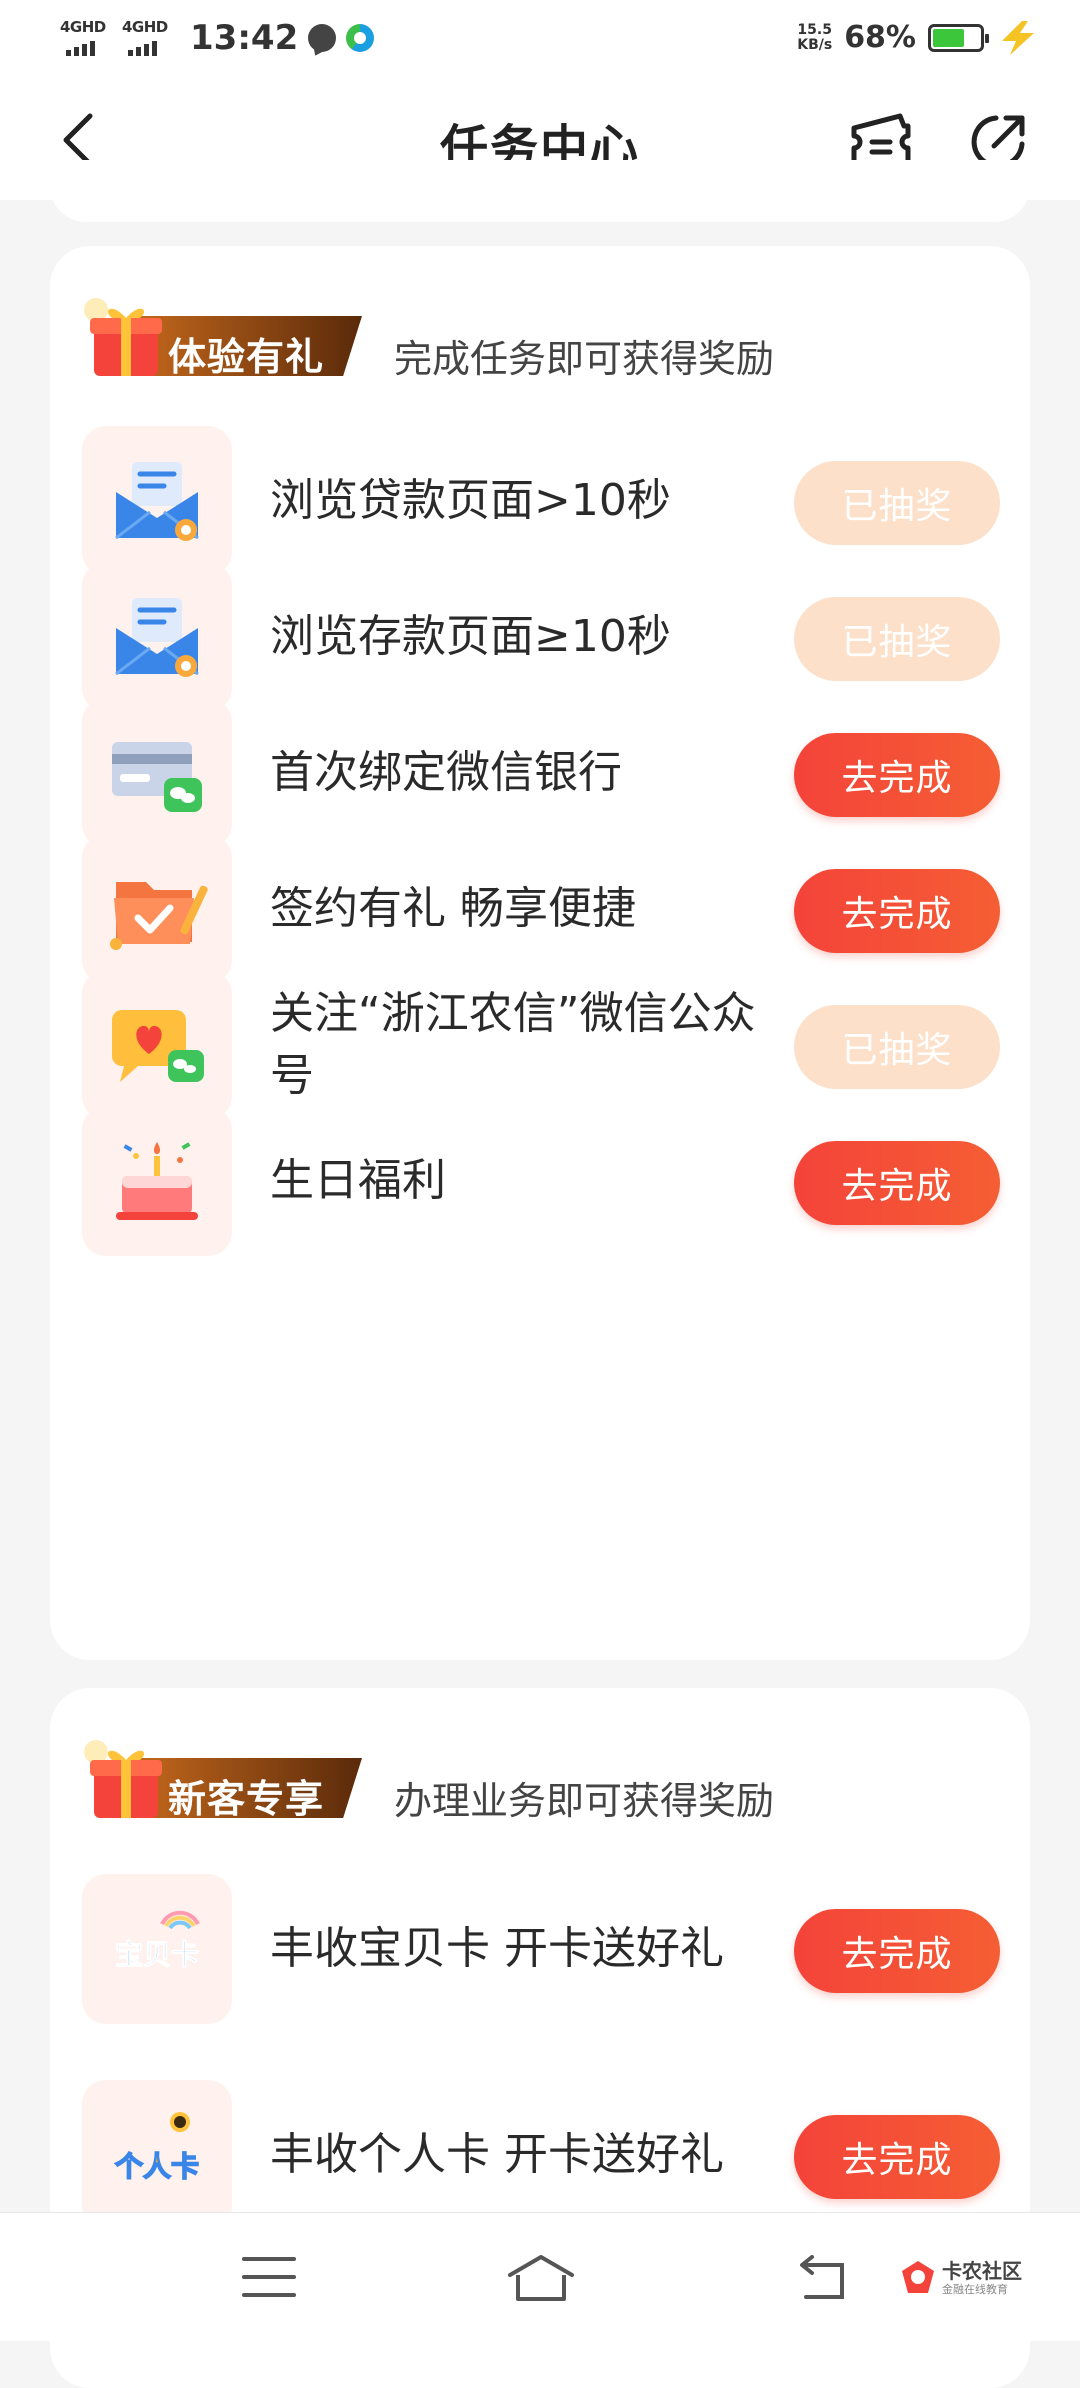 Image resolution: width=1080 pixels, height=2388 pixels. Describe the element at coordinates (159, 916) in the screenshot. I see `folder-check-icon` at that location.